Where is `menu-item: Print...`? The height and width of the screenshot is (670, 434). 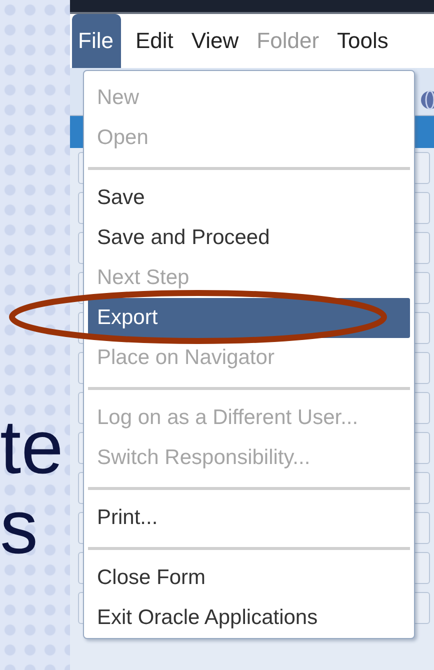 menu-item: Print... is located at coordinates (127, 517).